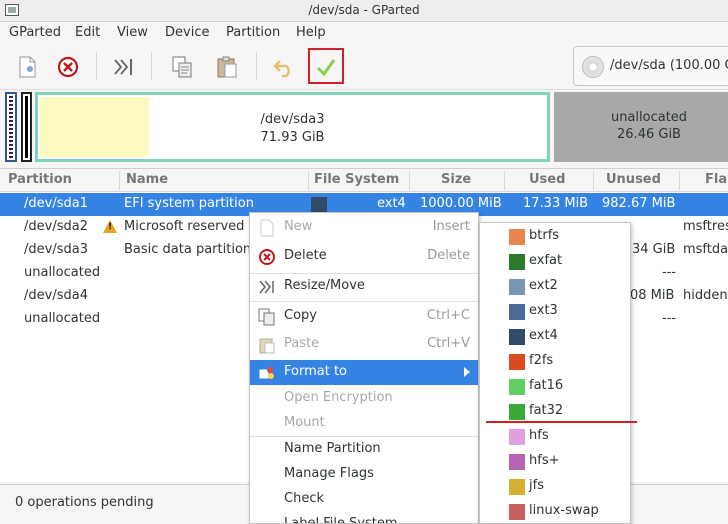  What do you see at coordinates (68, 67) in the screenshot?
I see `delete-partition-button` at bounding box center [68, 67].